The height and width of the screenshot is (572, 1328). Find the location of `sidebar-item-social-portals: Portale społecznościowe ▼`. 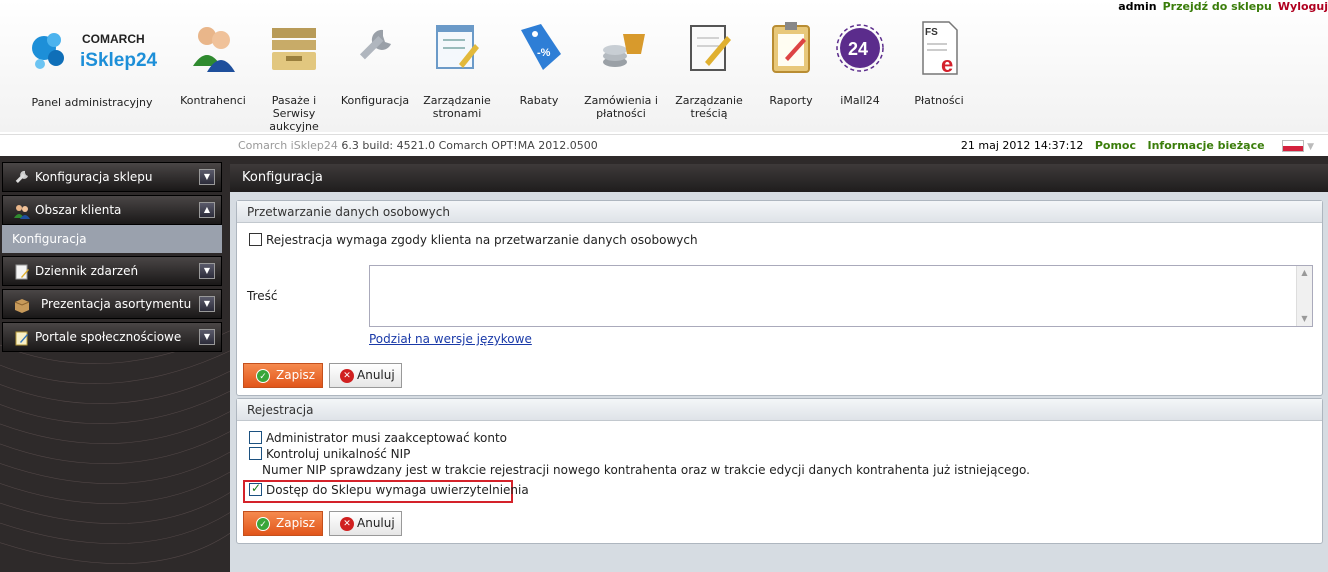

sidebar-item-social-portals: Portale społecznościowe ▼ is located at coordinates (112, 337).